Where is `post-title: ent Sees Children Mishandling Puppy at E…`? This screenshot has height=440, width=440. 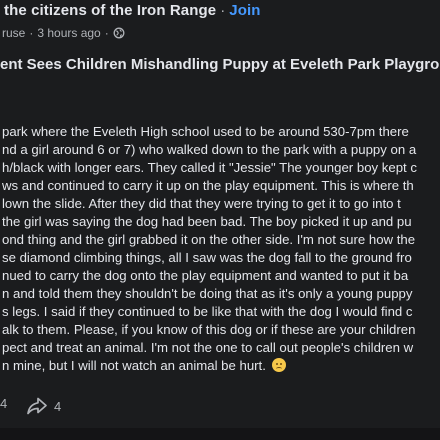 post-title: ent Sees Children Mishandling Puppy at E… is located at coordinates (220, 64).